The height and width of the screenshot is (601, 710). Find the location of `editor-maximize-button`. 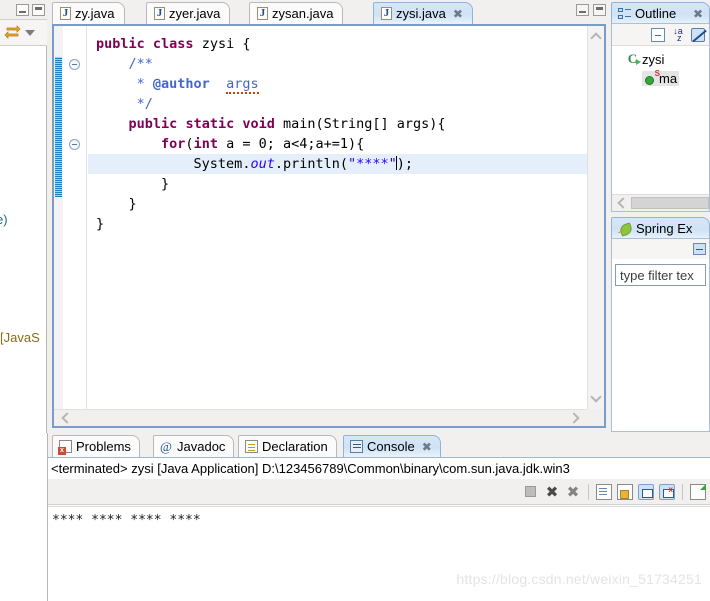

editor-maximize-button is located at coordinates (599, 10).